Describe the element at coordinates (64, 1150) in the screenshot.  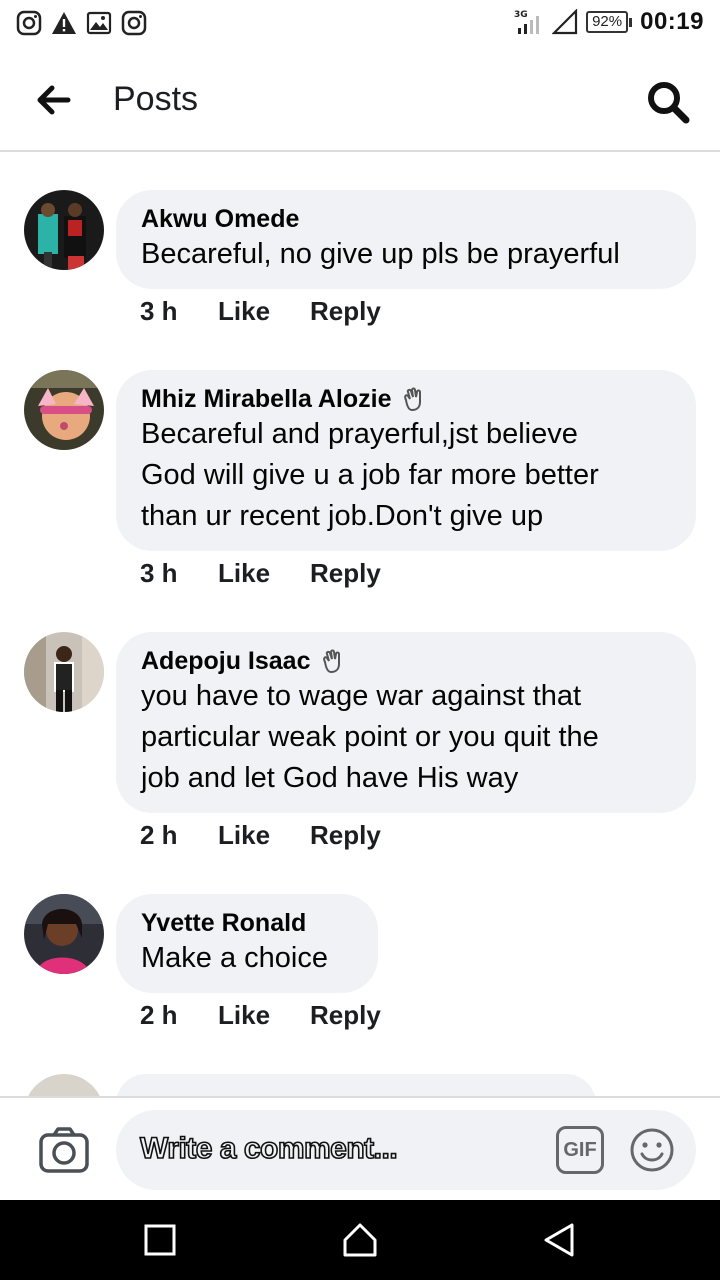
I see `camera-icon` at that location.